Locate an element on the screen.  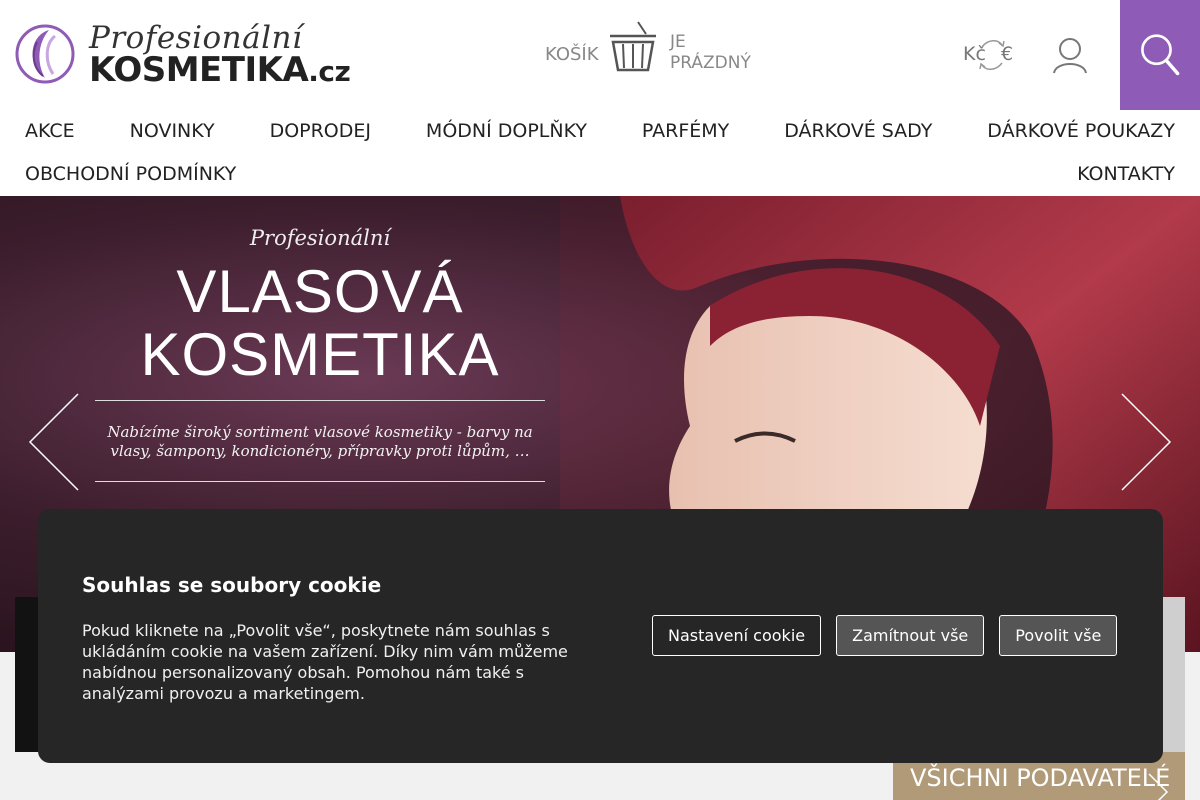
currency-switch: Kč € is located at coordinates (989, 55).